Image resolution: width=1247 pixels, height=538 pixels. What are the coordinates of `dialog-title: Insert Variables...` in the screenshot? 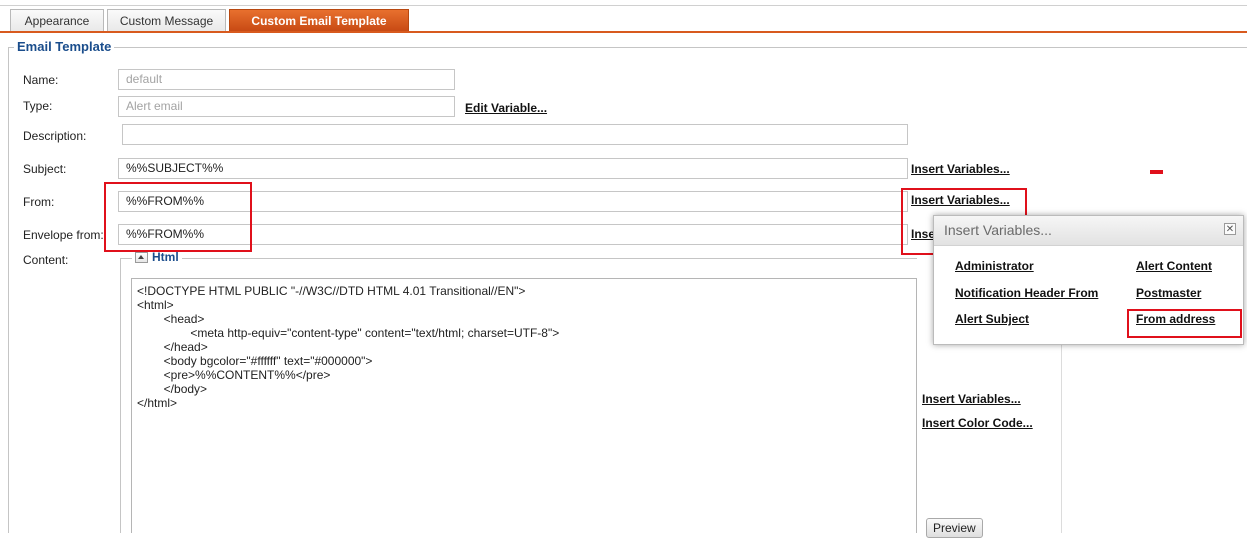 It's located at (998, 230).